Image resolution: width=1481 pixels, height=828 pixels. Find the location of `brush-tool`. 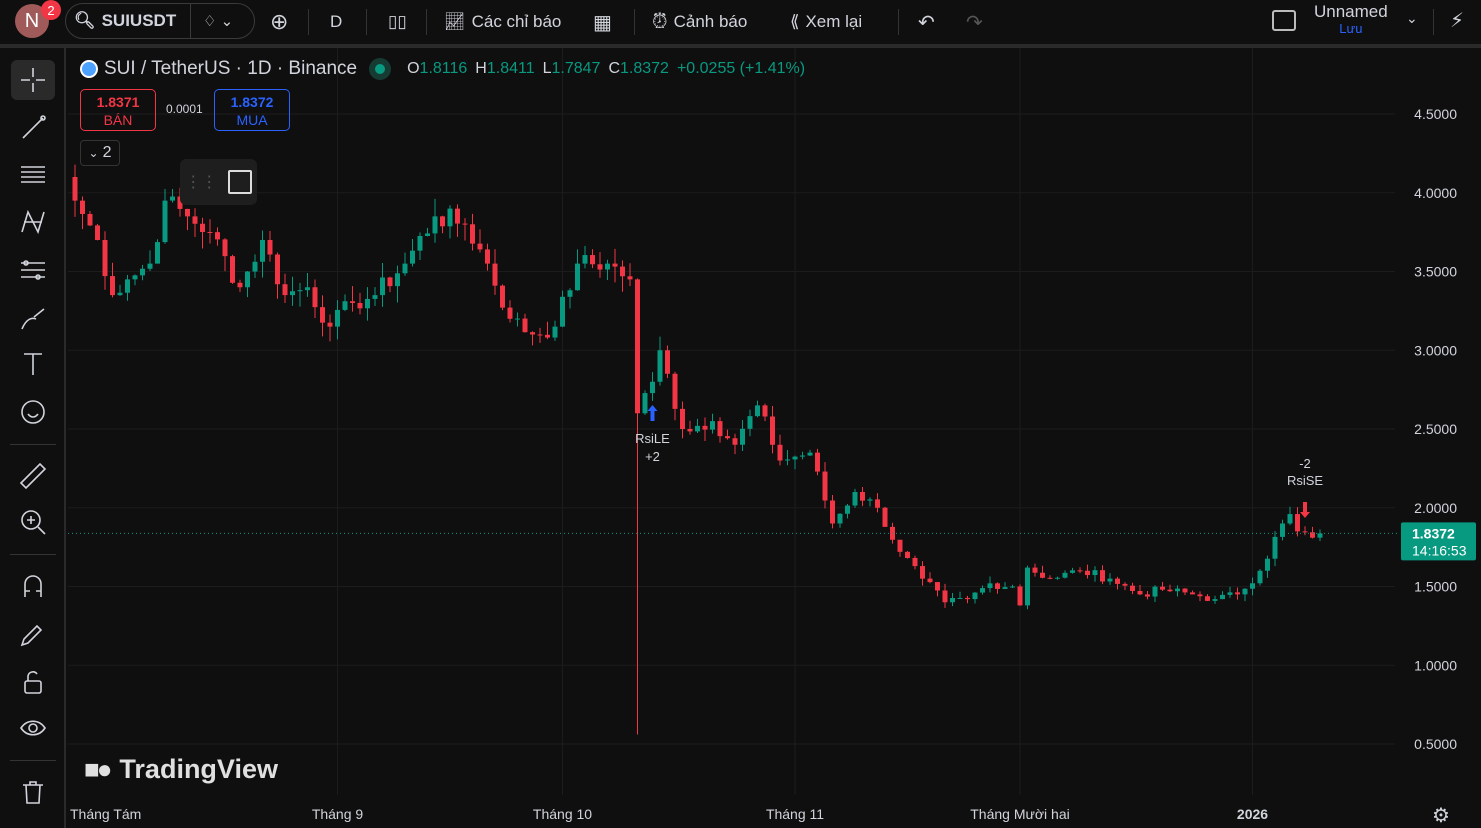

brush-tool is located at coordinates (33, 318).